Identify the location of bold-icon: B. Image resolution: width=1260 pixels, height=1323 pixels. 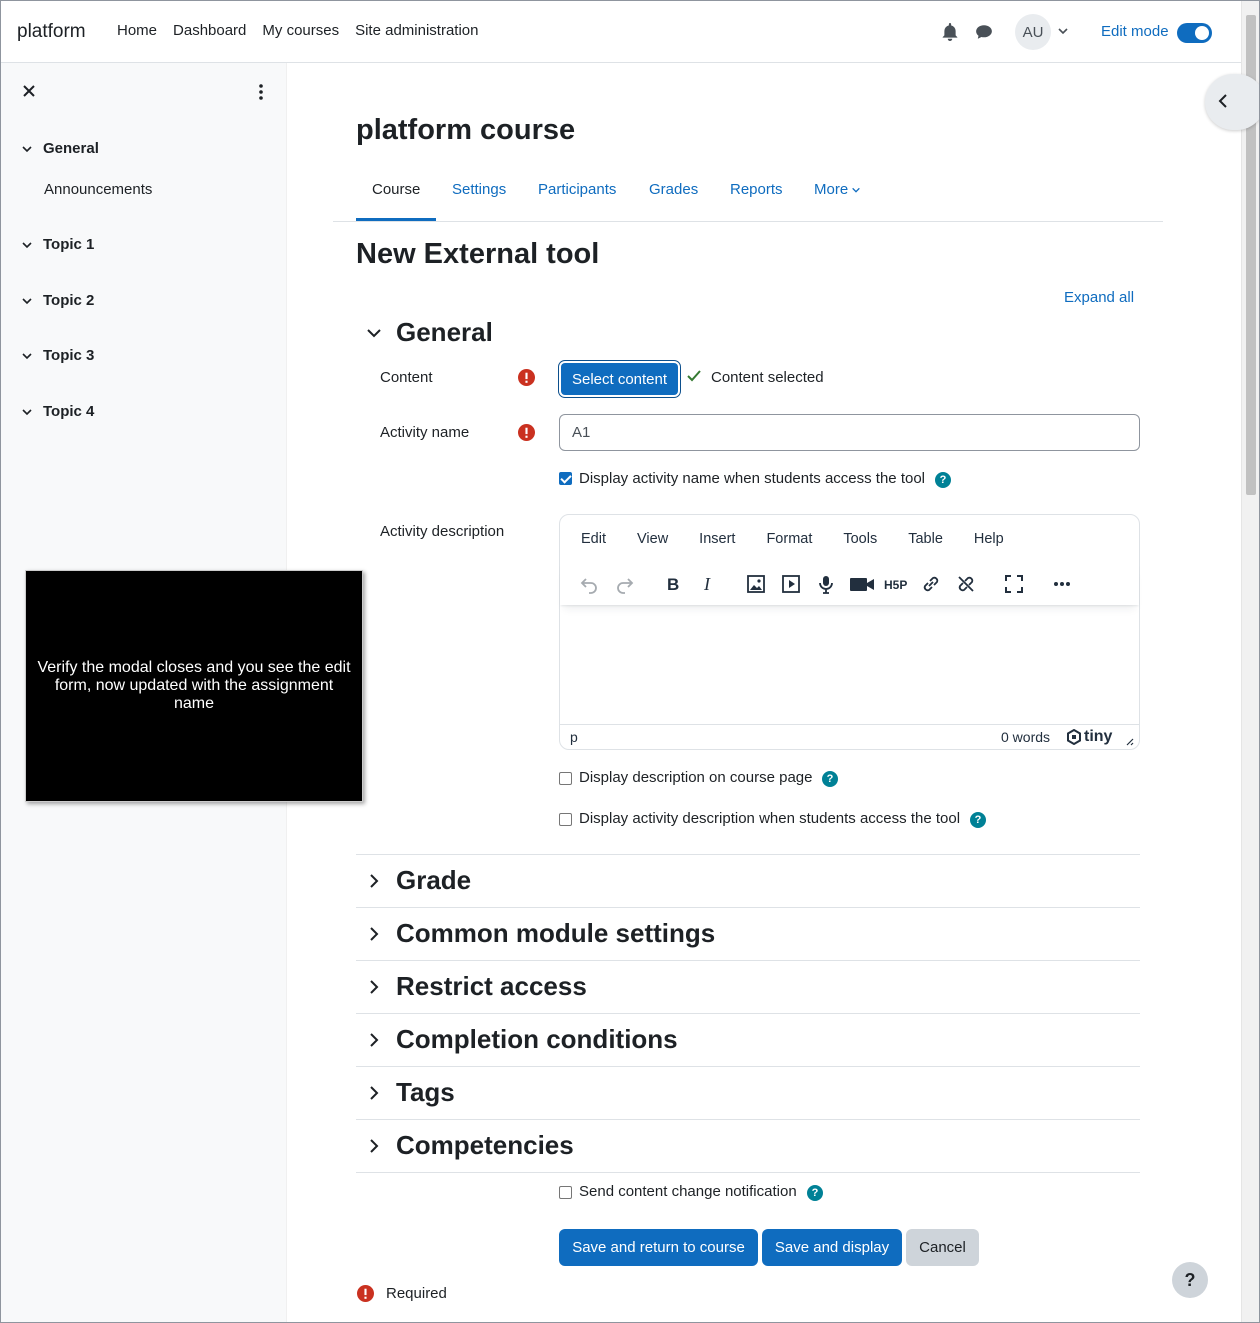
(673, 584).